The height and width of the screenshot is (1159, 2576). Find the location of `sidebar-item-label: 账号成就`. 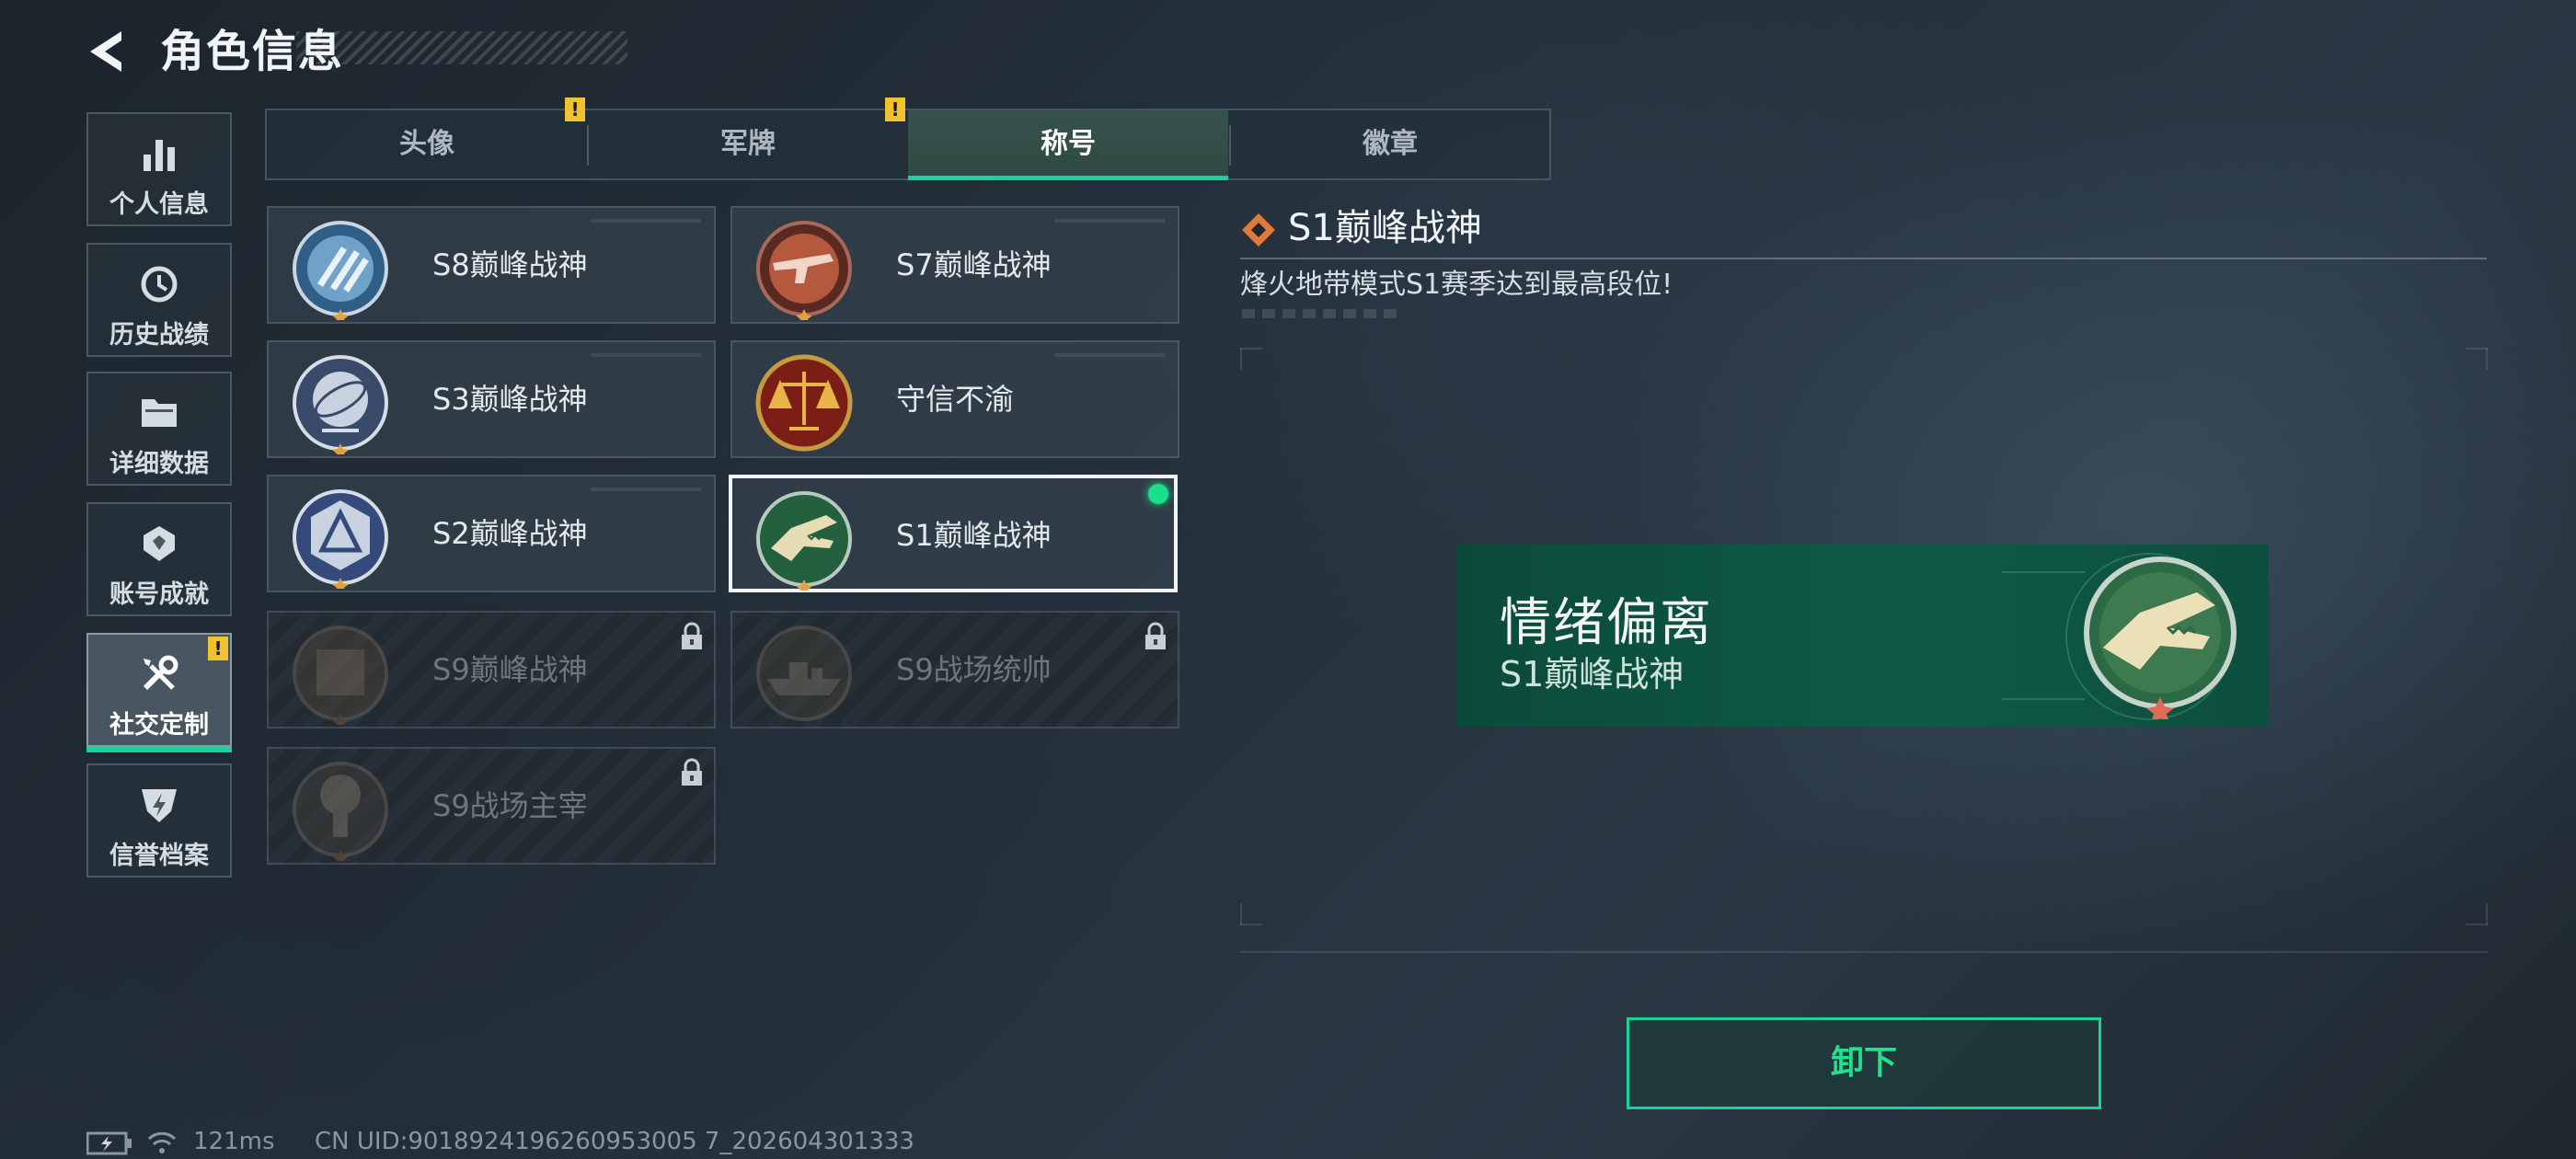

sidebar-item-label: 账号成就 is located at coordinates (159, 594).